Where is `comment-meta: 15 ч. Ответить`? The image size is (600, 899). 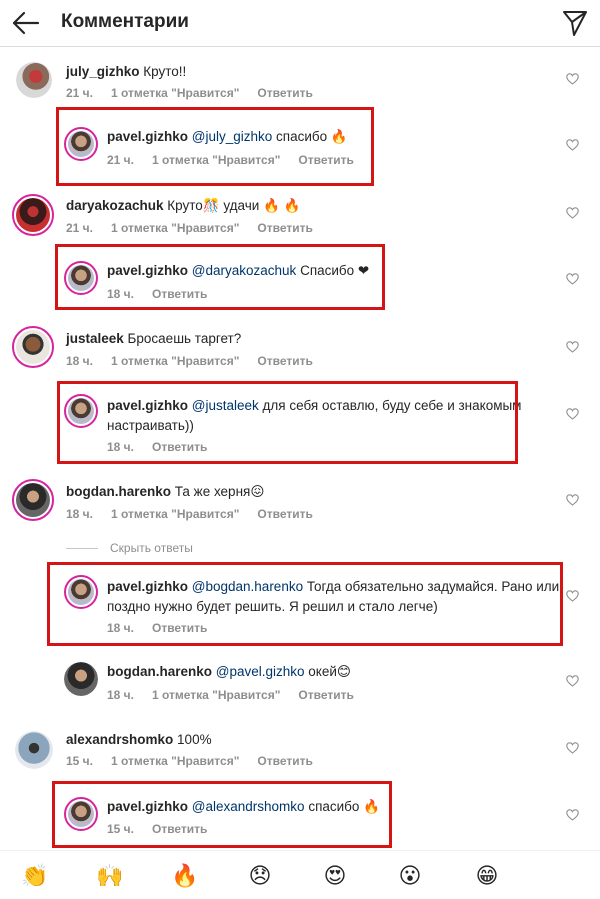 comment-meta: 15 ч. Ответить is located at coordinates (166, 829).